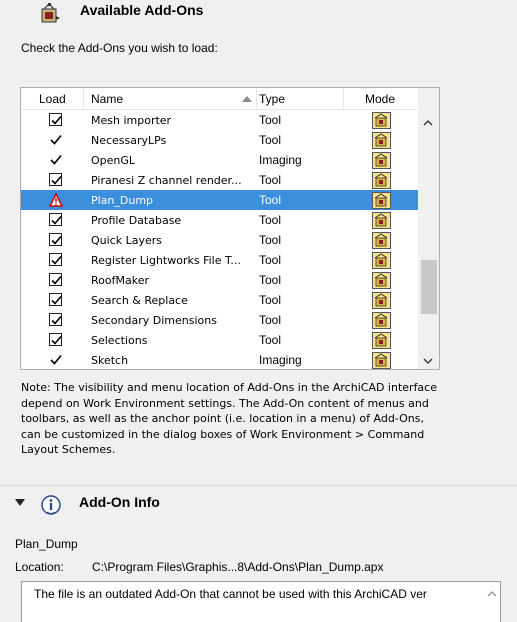  I want to click on info-icon, so click(51, 505).